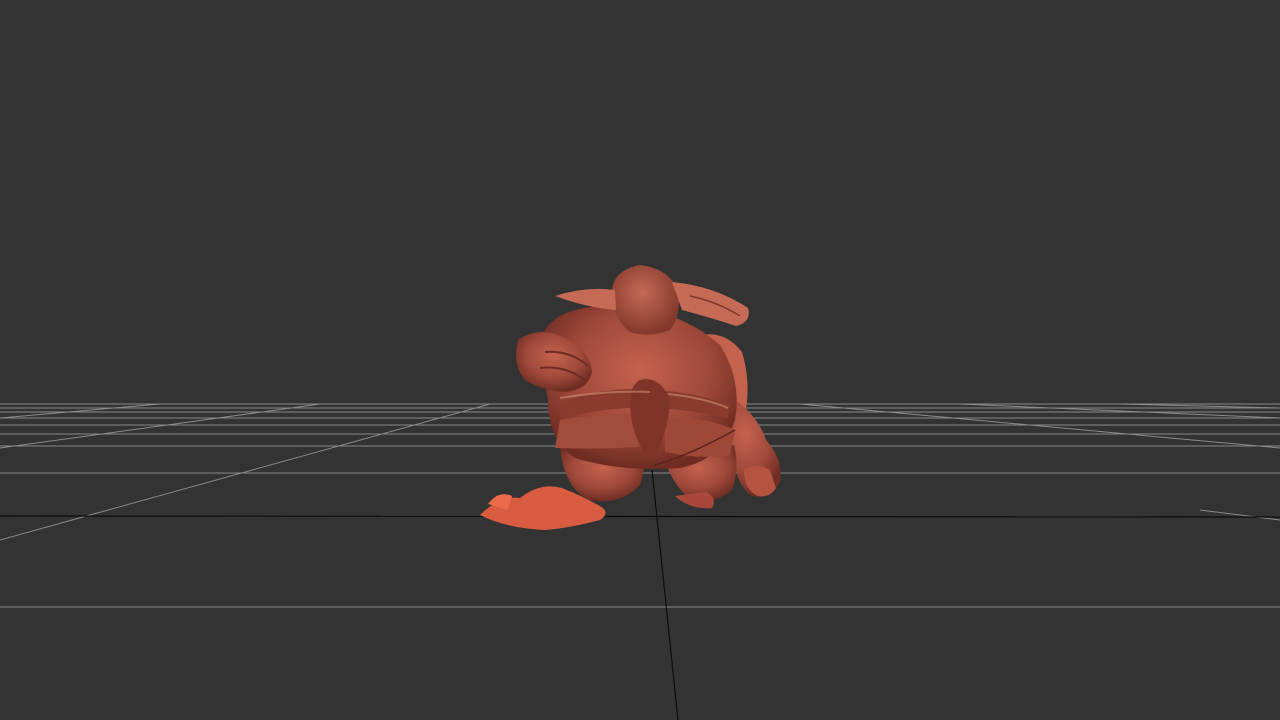  I want to click on model-right-foot, so click(694, 500).